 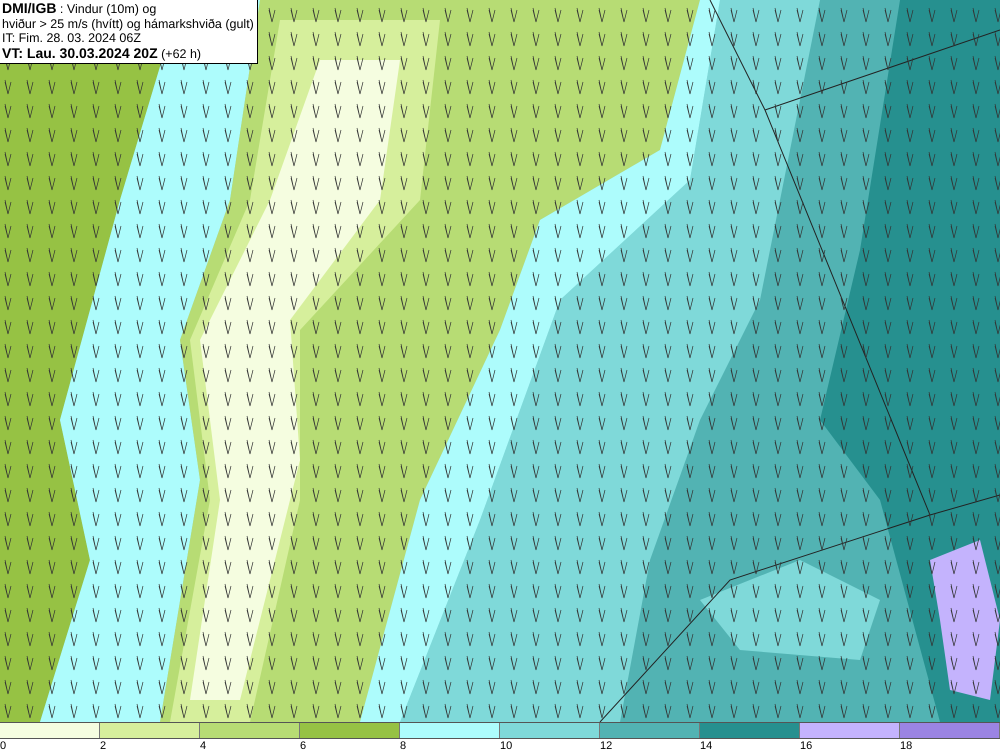 I want to click on scale-label: 4, so click(x=203, y=746).